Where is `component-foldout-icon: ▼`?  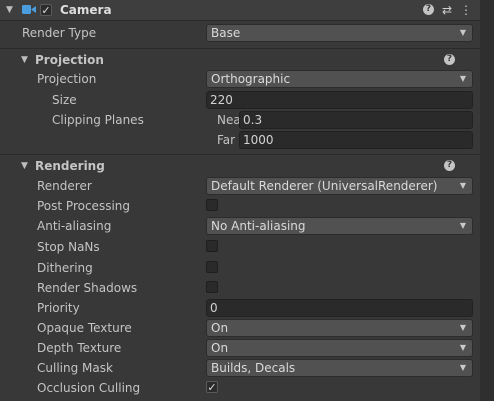
component-foldout-icon: ▼ is located at coordinates (9, 10).